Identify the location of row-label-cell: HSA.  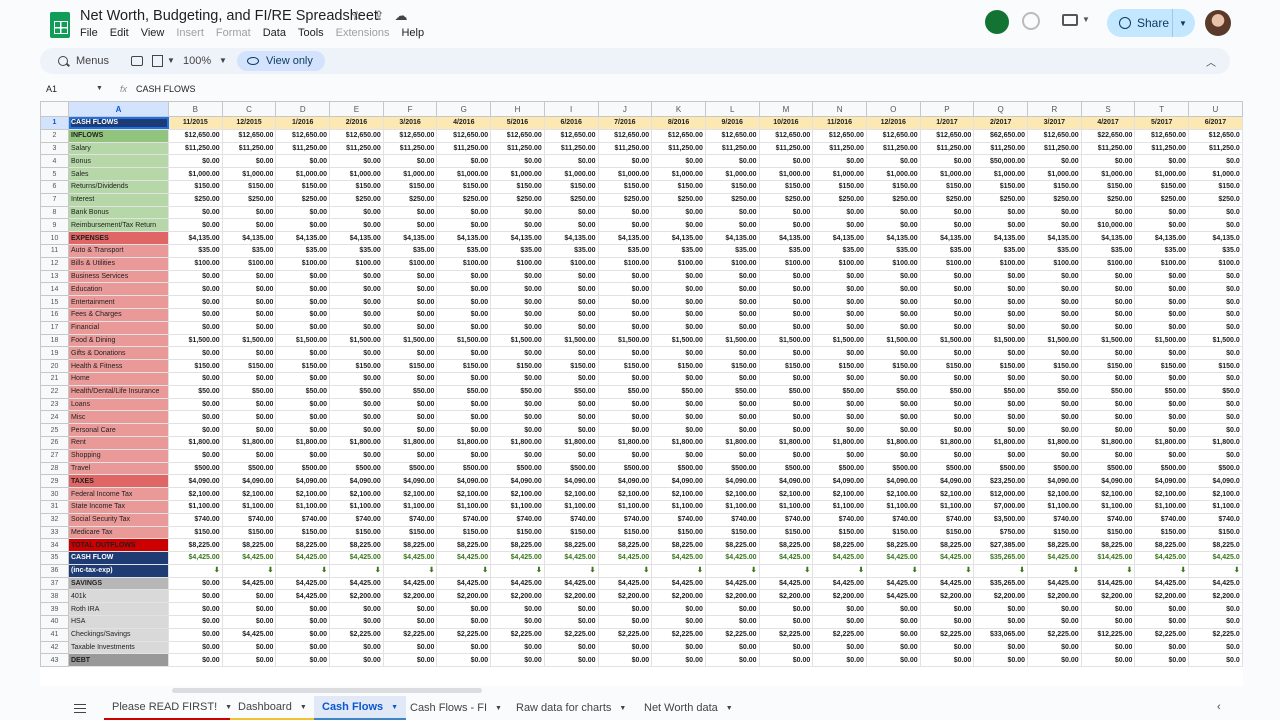
(118, 622).